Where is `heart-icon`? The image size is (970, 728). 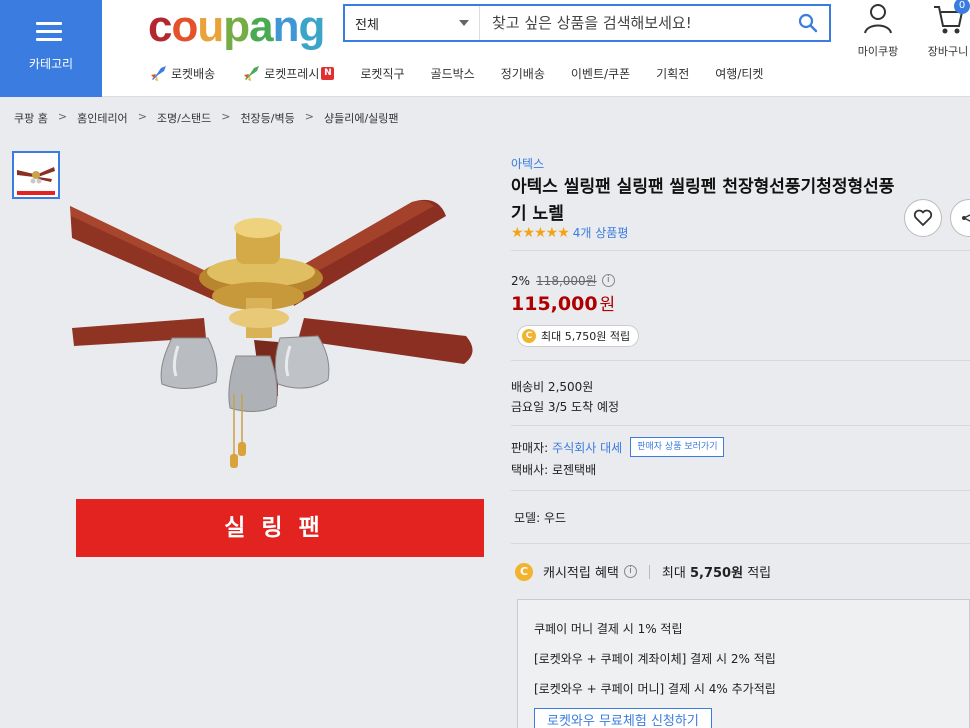
heart-icon is located at coordinates (923, 217).